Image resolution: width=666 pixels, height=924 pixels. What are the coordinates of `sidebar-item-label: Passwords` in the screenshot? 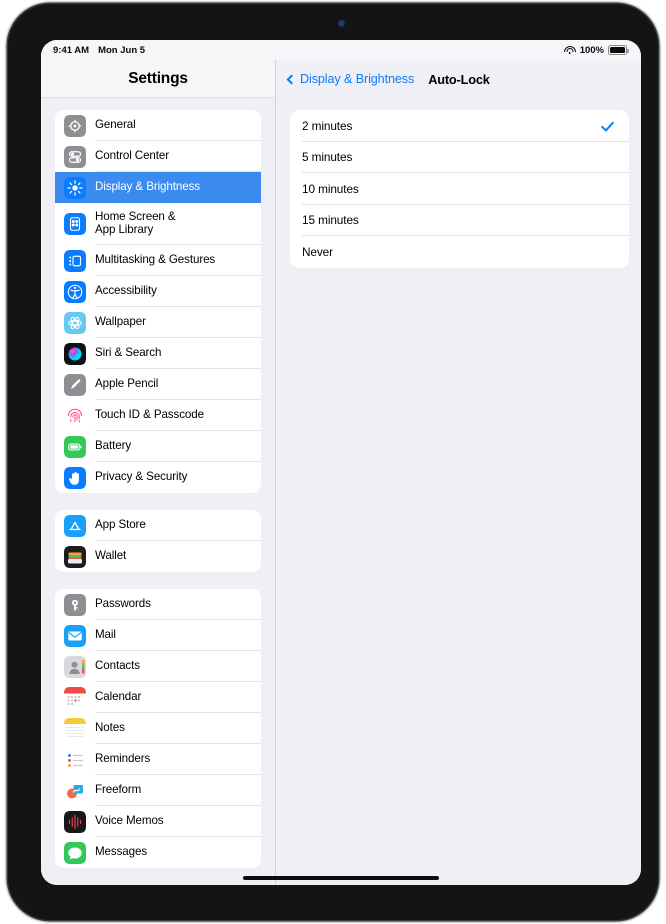 It's located at (123, 604).